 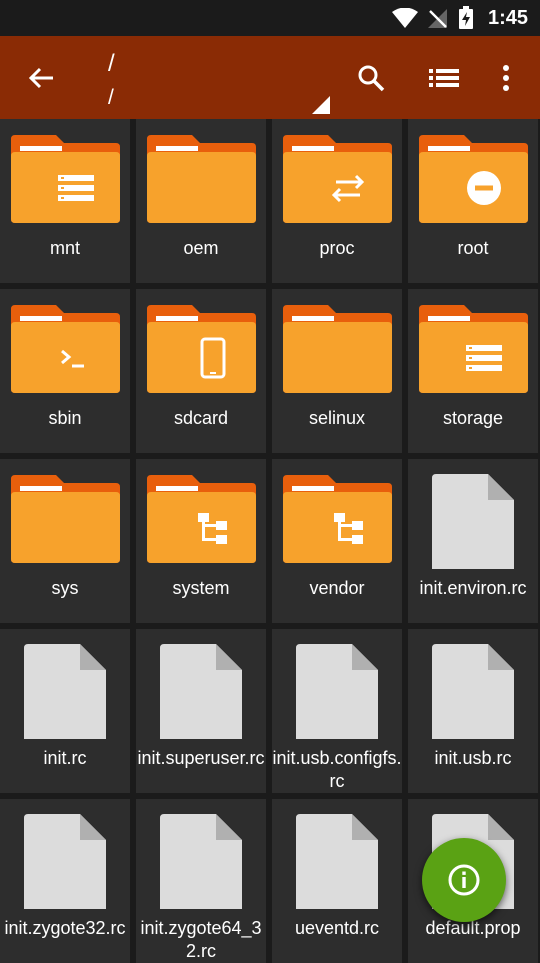 I want to click on item-name-label: init.zygote32.rc, so click(x=65, y=928).